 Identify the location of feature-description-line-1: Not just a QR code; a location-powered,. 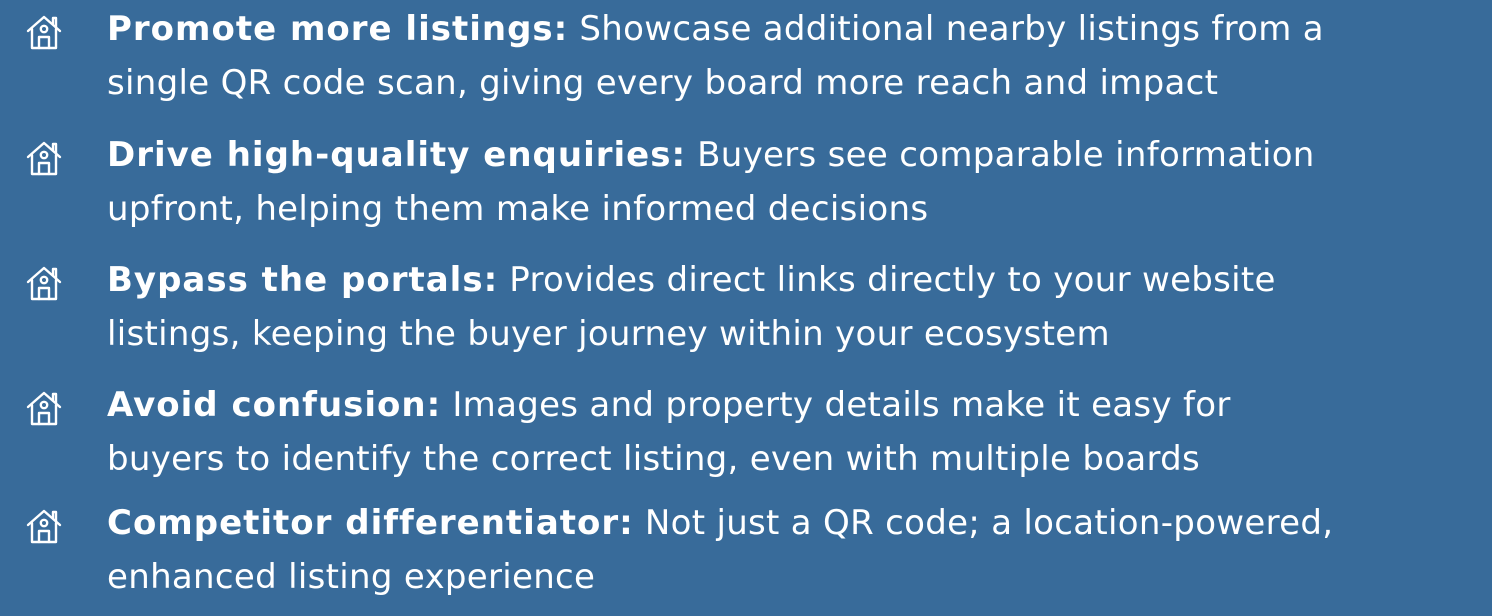
(989, 523).